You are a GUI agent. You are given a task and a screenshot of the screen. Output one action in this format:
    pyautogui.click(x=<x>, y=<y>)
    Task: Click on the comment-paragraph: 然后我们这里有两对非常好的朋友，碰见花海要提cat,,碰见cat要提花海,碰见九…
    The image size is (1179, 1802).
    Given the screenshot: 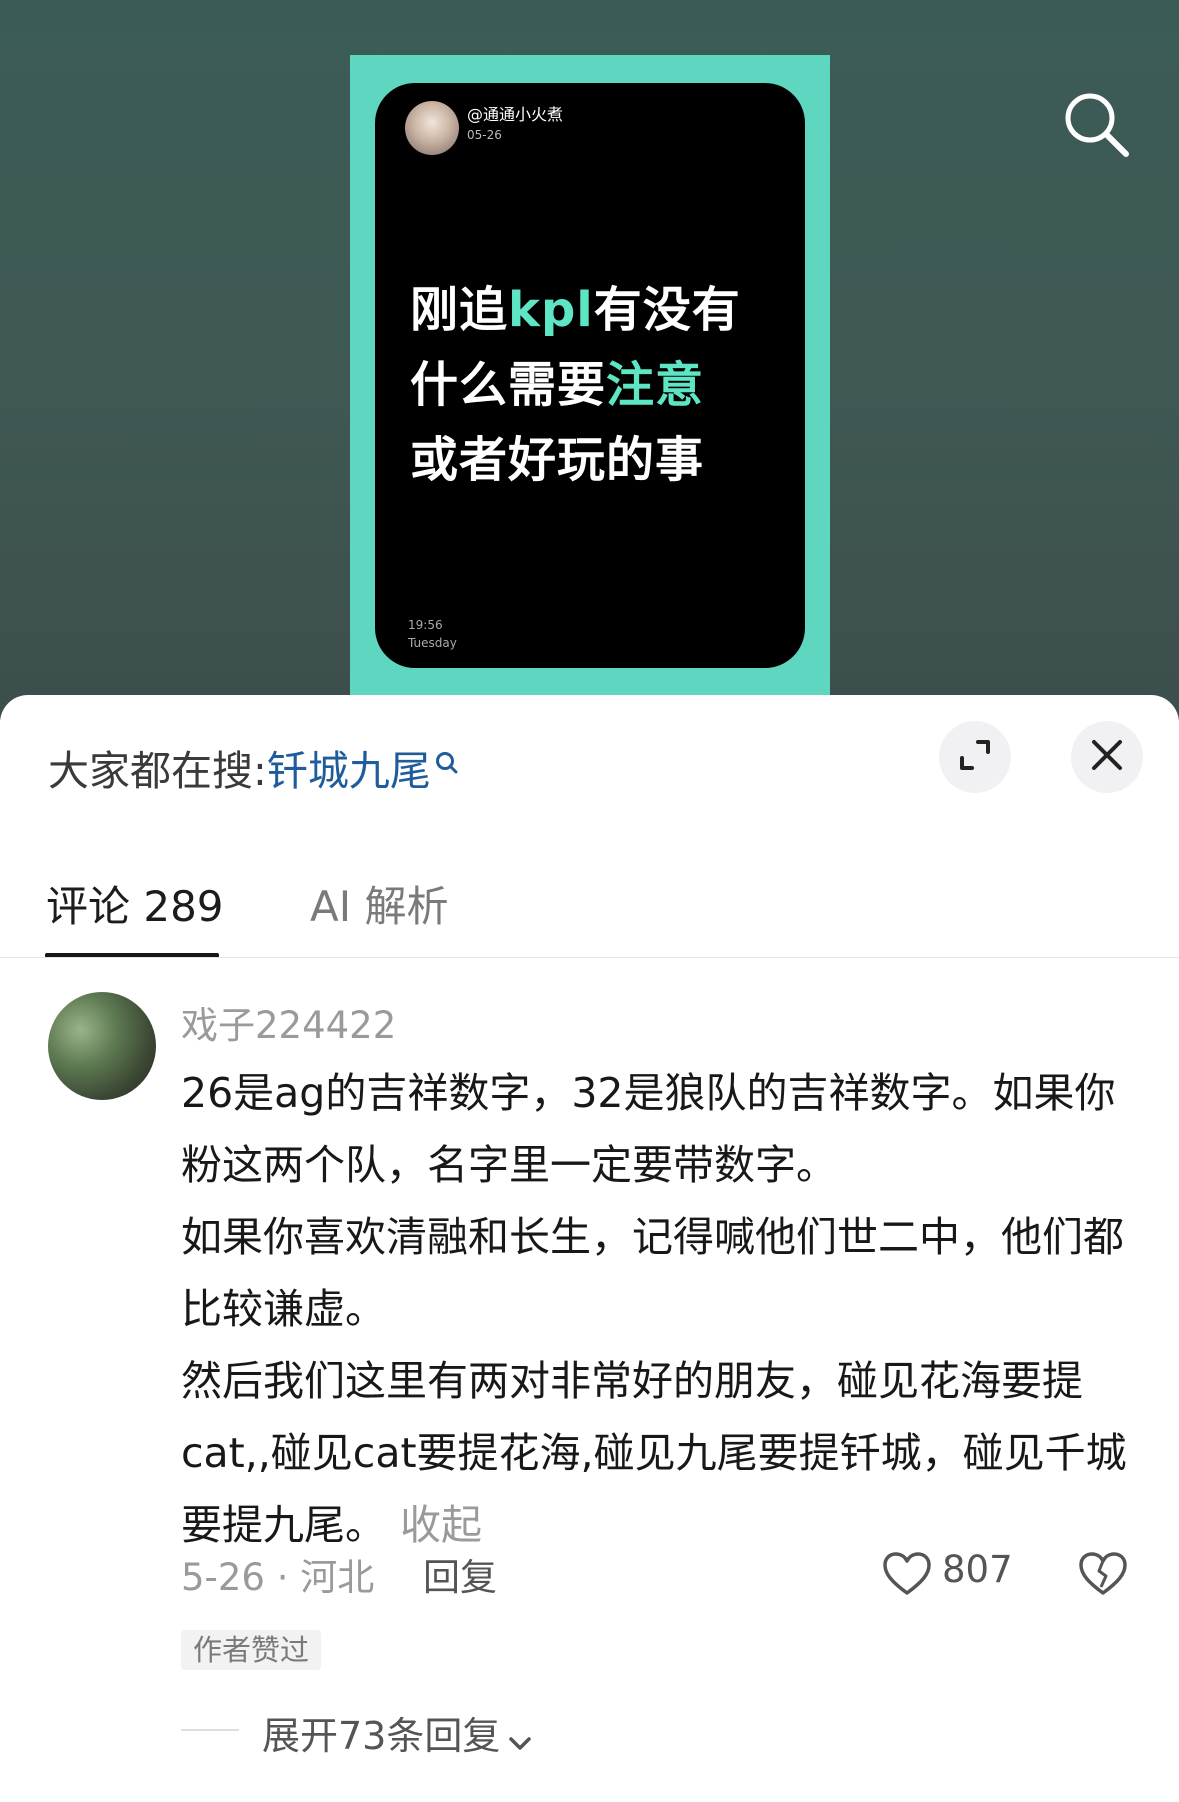 What is the action you would take?
    pyautogui.click(x=663, y=1453)
    